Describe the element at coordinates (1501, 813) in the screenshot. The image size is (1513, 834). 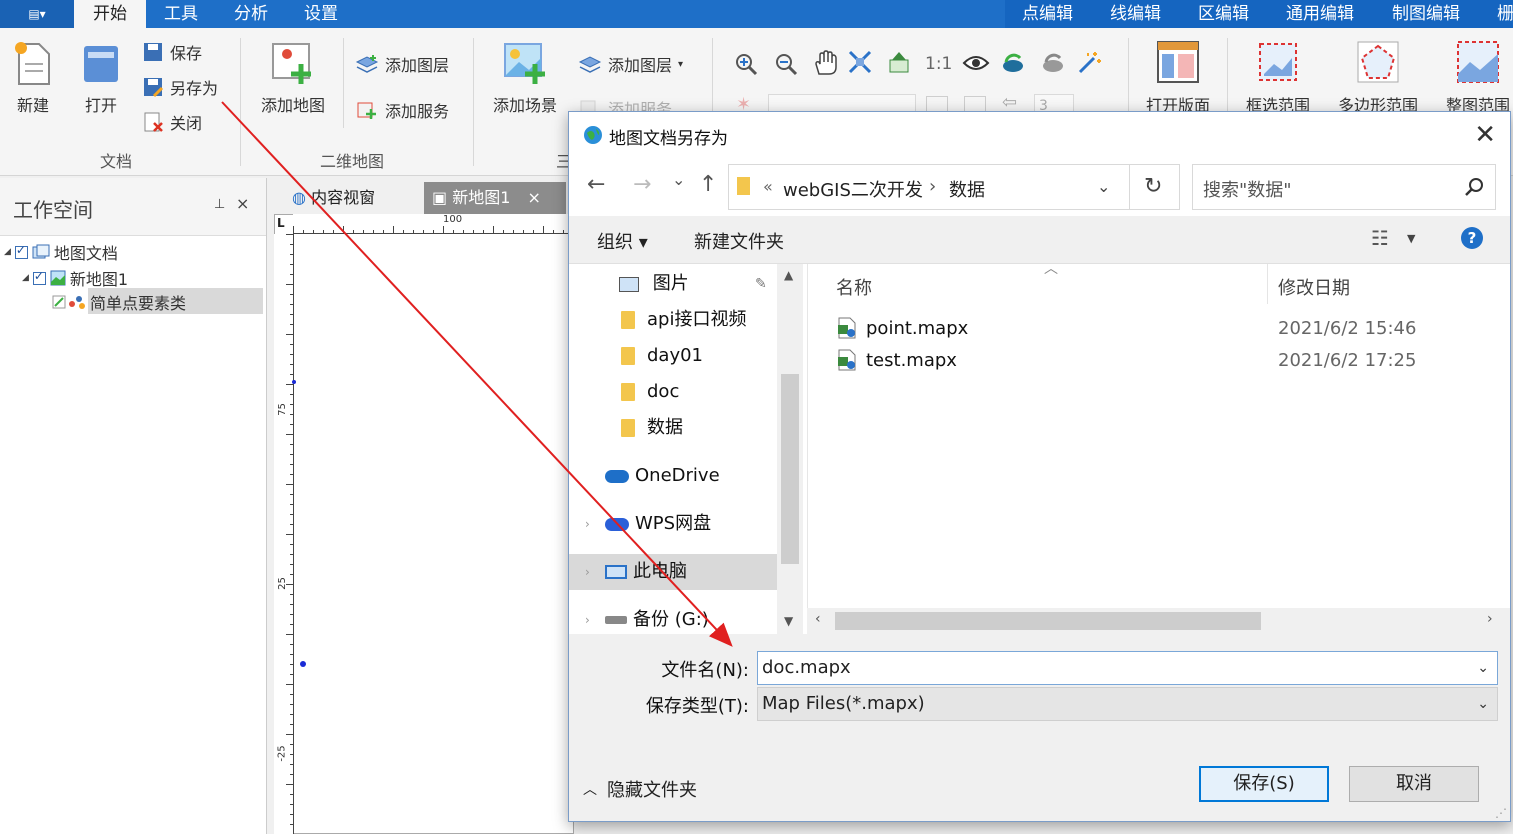
I see `resize-grip-icon: ⋰` at that location.